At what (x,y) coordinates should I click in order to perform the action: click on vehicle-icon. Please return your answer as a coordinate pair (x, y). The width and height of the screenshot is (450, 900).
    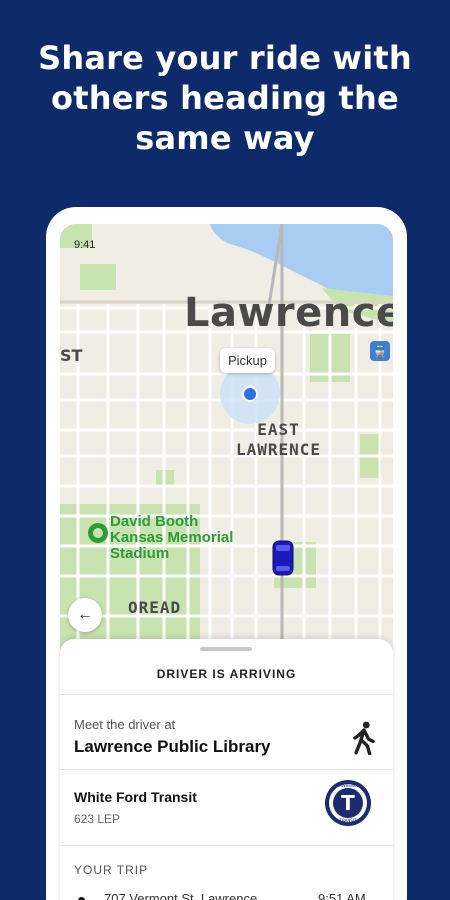
    Looking at the image, I should click on (283, 558).